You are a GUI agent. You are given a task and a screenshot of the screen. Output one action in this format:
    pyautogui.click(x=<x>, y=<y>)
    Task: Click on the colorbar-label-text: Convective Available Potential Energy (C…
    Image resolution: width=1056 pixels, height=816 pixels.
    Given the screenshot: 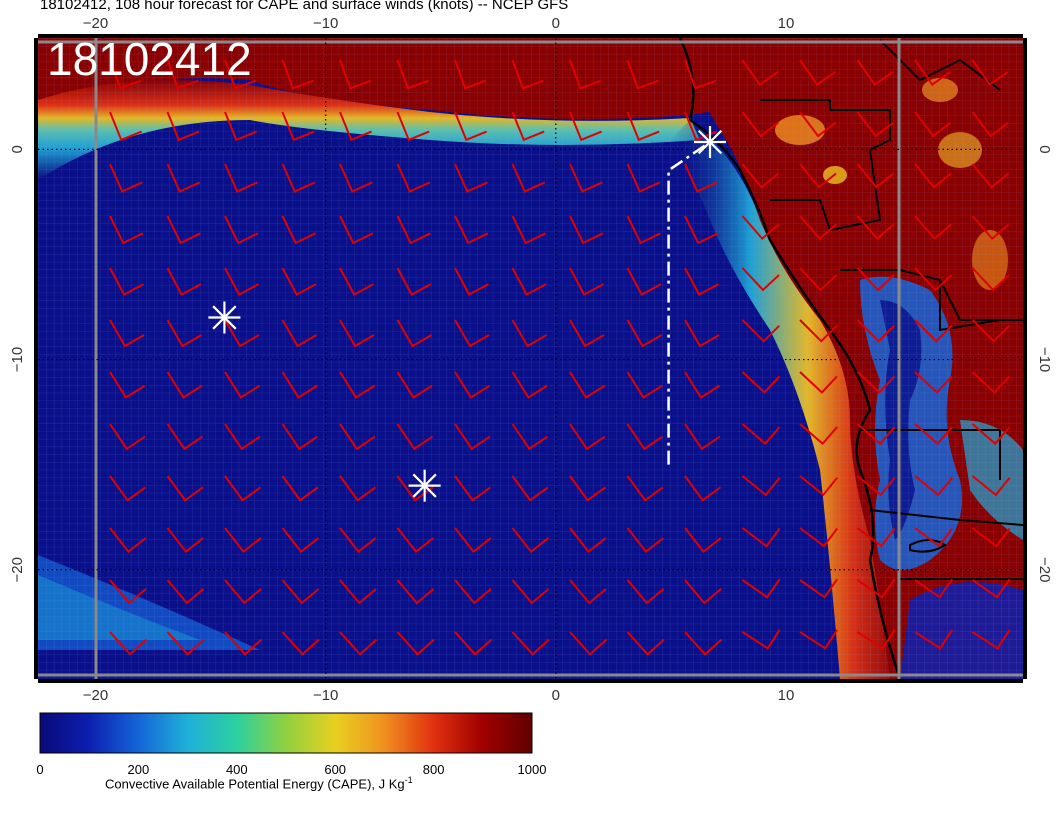 What is the action you would take?
    pyautogui.click(x=255, y=784)
    